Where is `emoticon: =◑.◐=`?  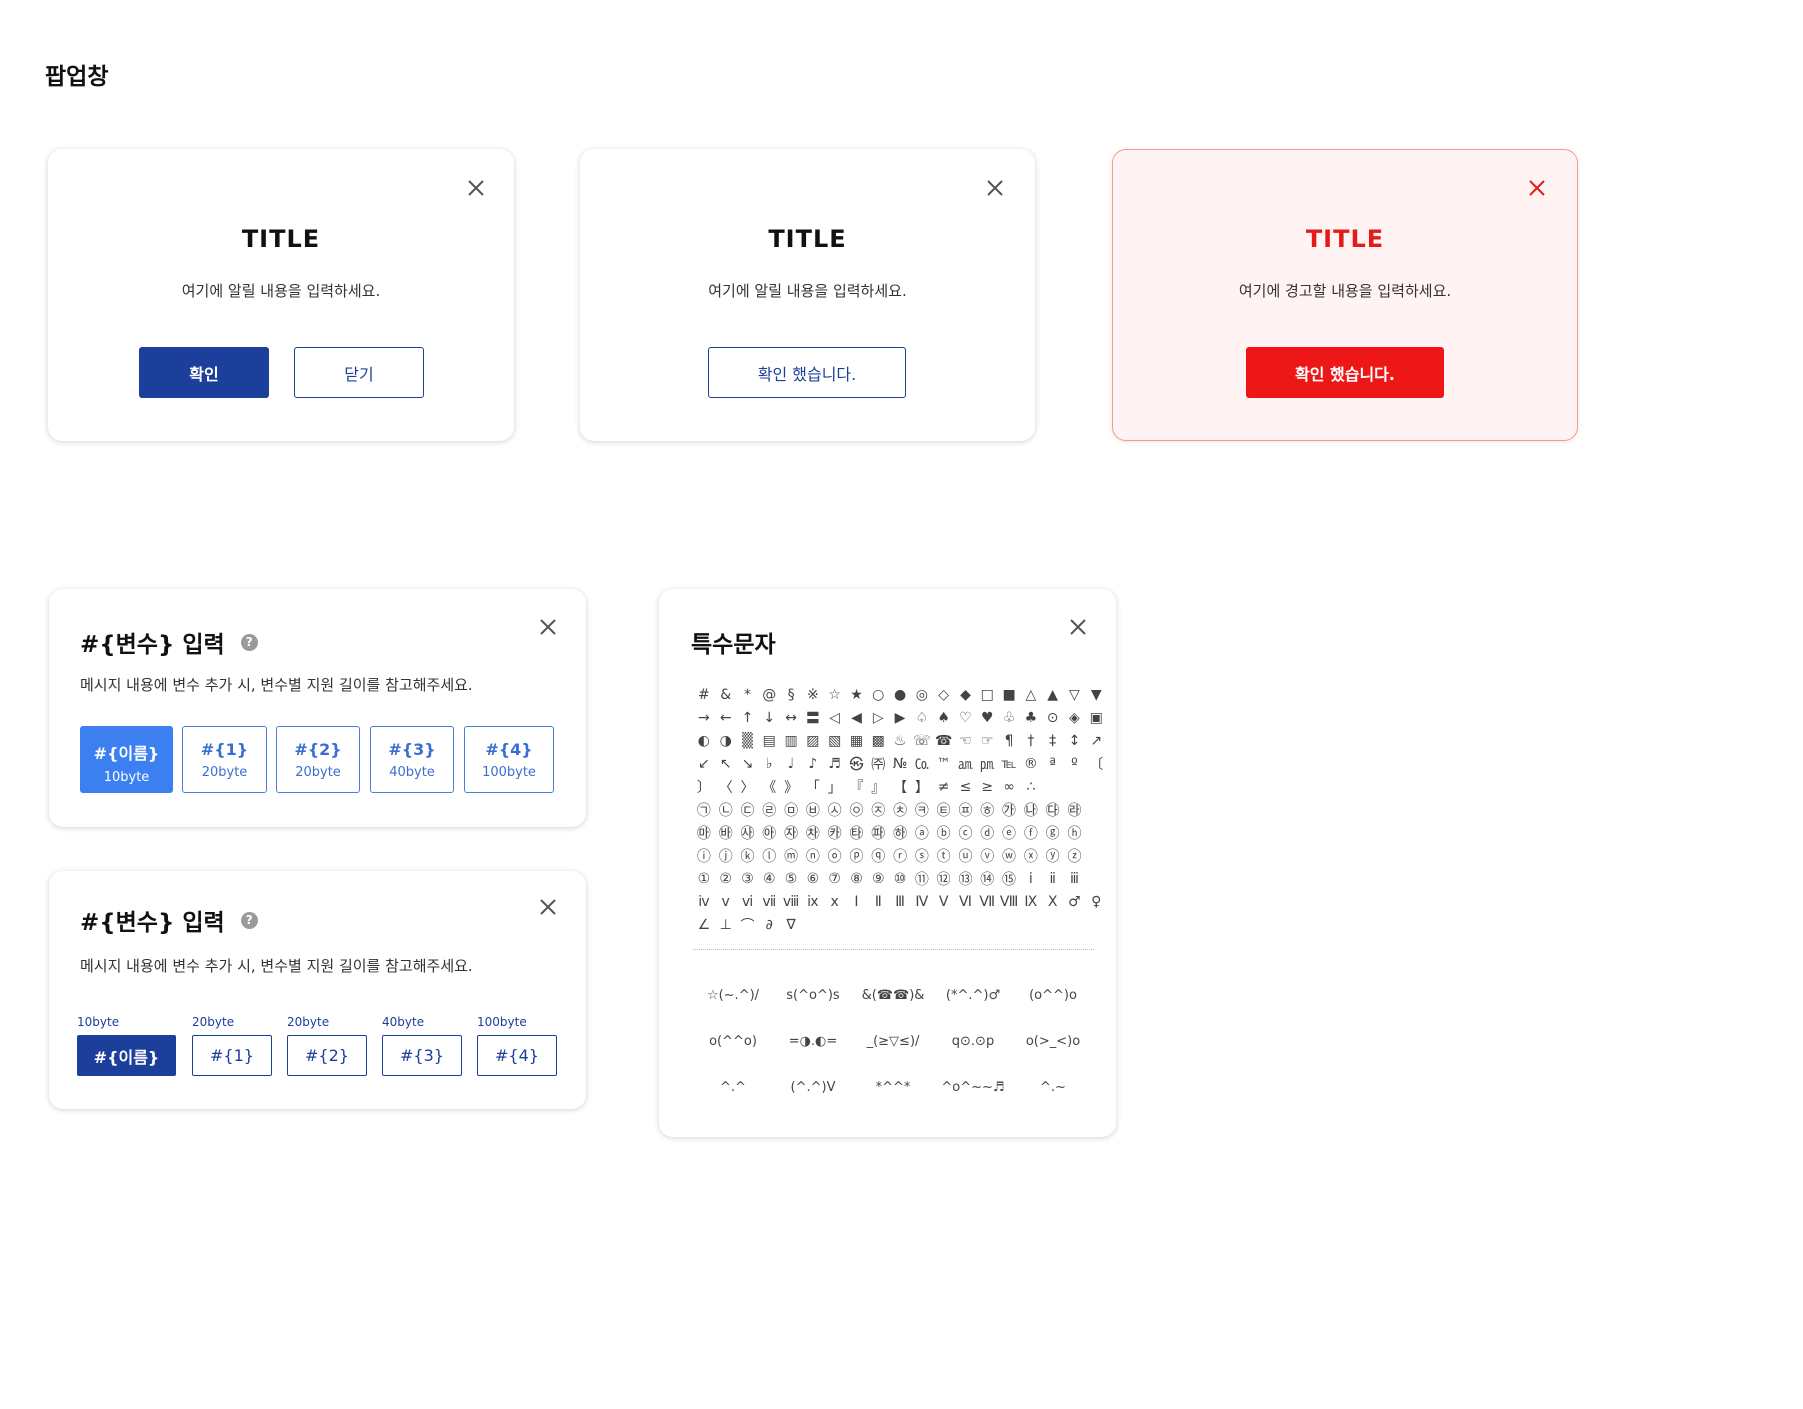 emoticon: =◑.◐= is located at coordinates (813, 1041).